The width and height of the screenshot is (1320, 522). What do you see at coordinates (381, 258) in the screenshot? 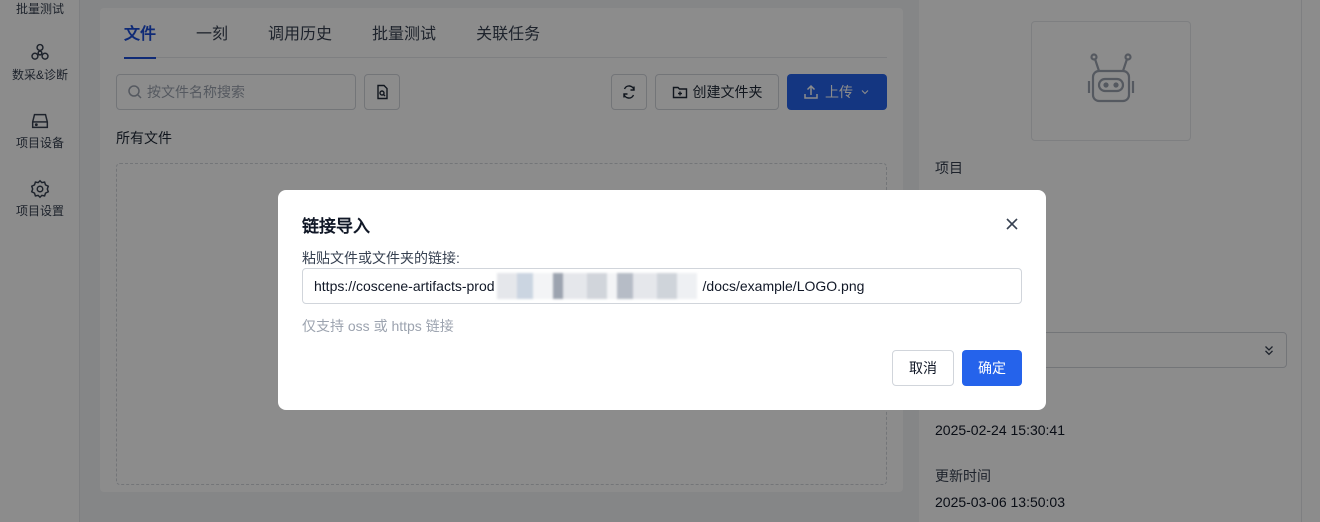
I see `link-field-label: 粘贴文件或文件夹的链接:` at bounding box center [381, 258].